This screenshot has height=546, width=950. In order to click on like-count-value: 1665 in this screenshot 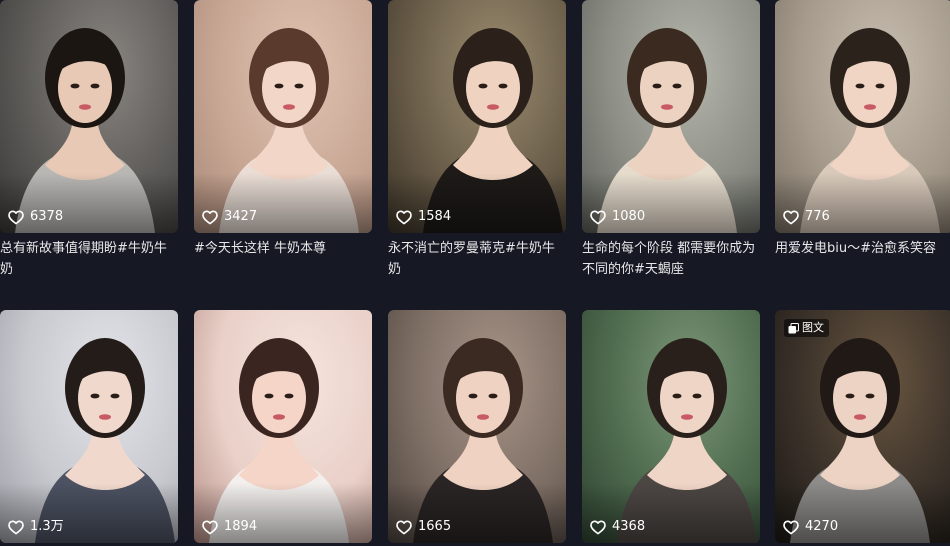, I will do `click(435, 526)`.